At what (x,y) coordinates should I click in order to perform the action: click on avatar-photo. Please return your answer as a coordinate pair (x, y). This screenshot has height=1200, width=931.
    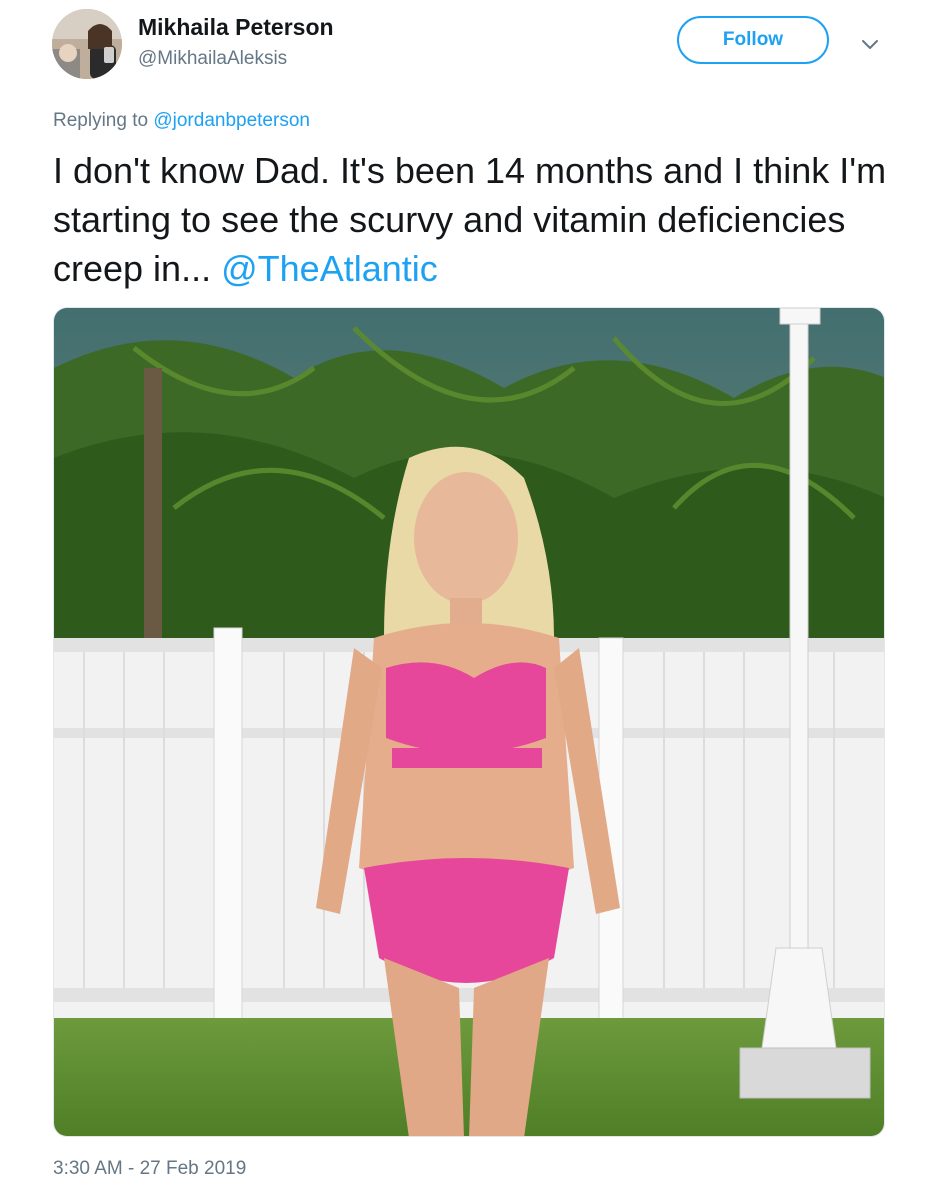
    Looking at the image, I should click on (87, 44).